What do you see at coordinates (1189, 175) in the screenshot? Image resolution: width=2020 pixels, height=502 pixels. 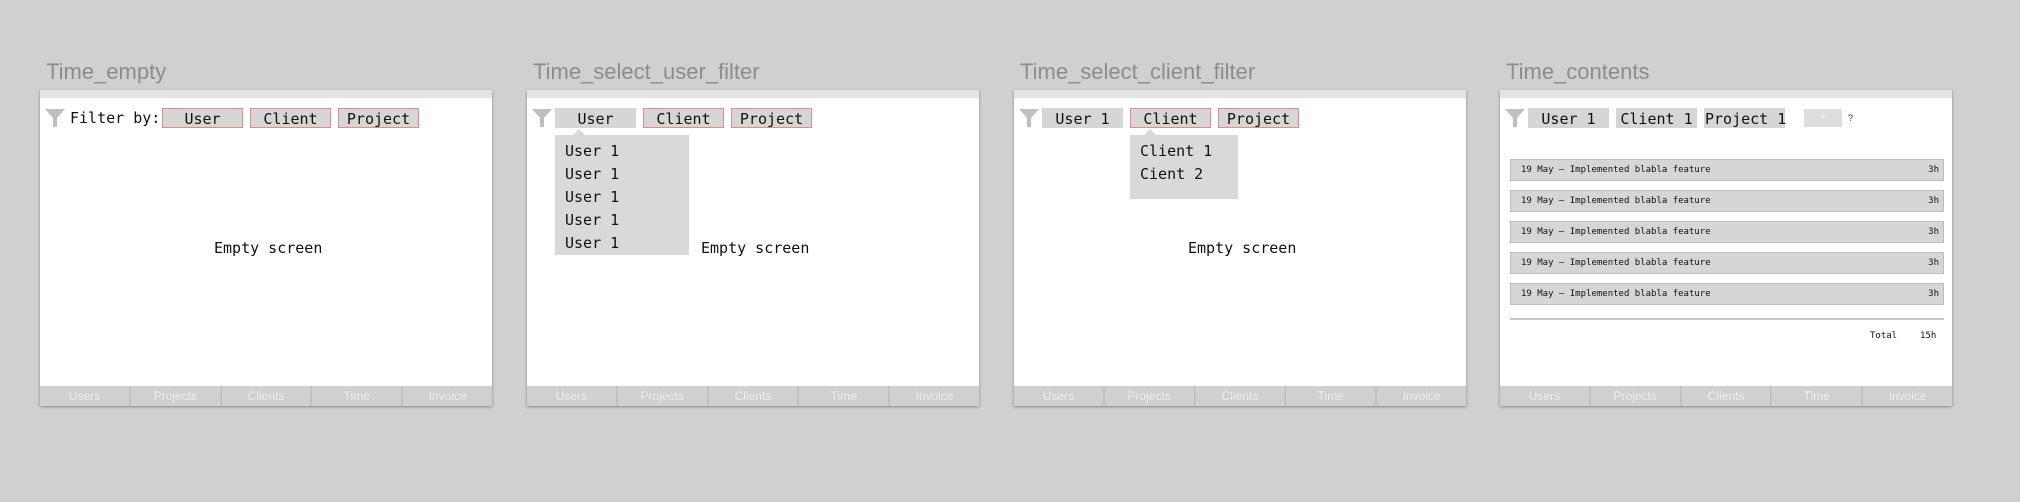 I see `dropdown-option: Cient 2` at bounding box center [1189, 175].